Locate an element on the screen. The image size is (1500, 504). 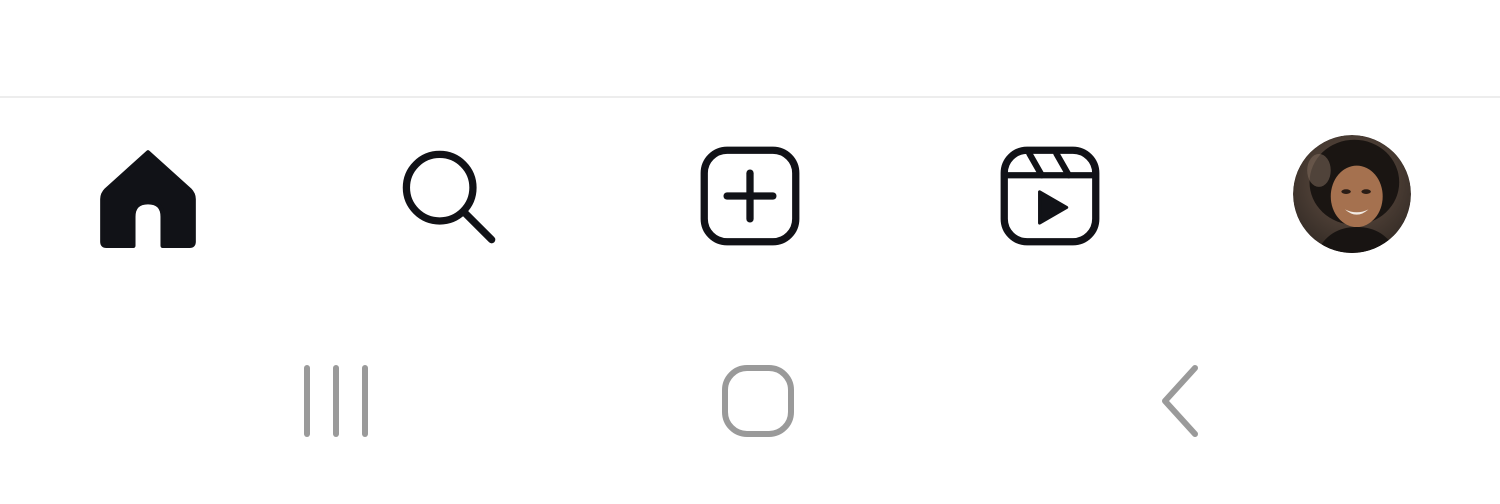
recents-button is located at coordinates (336, 401).